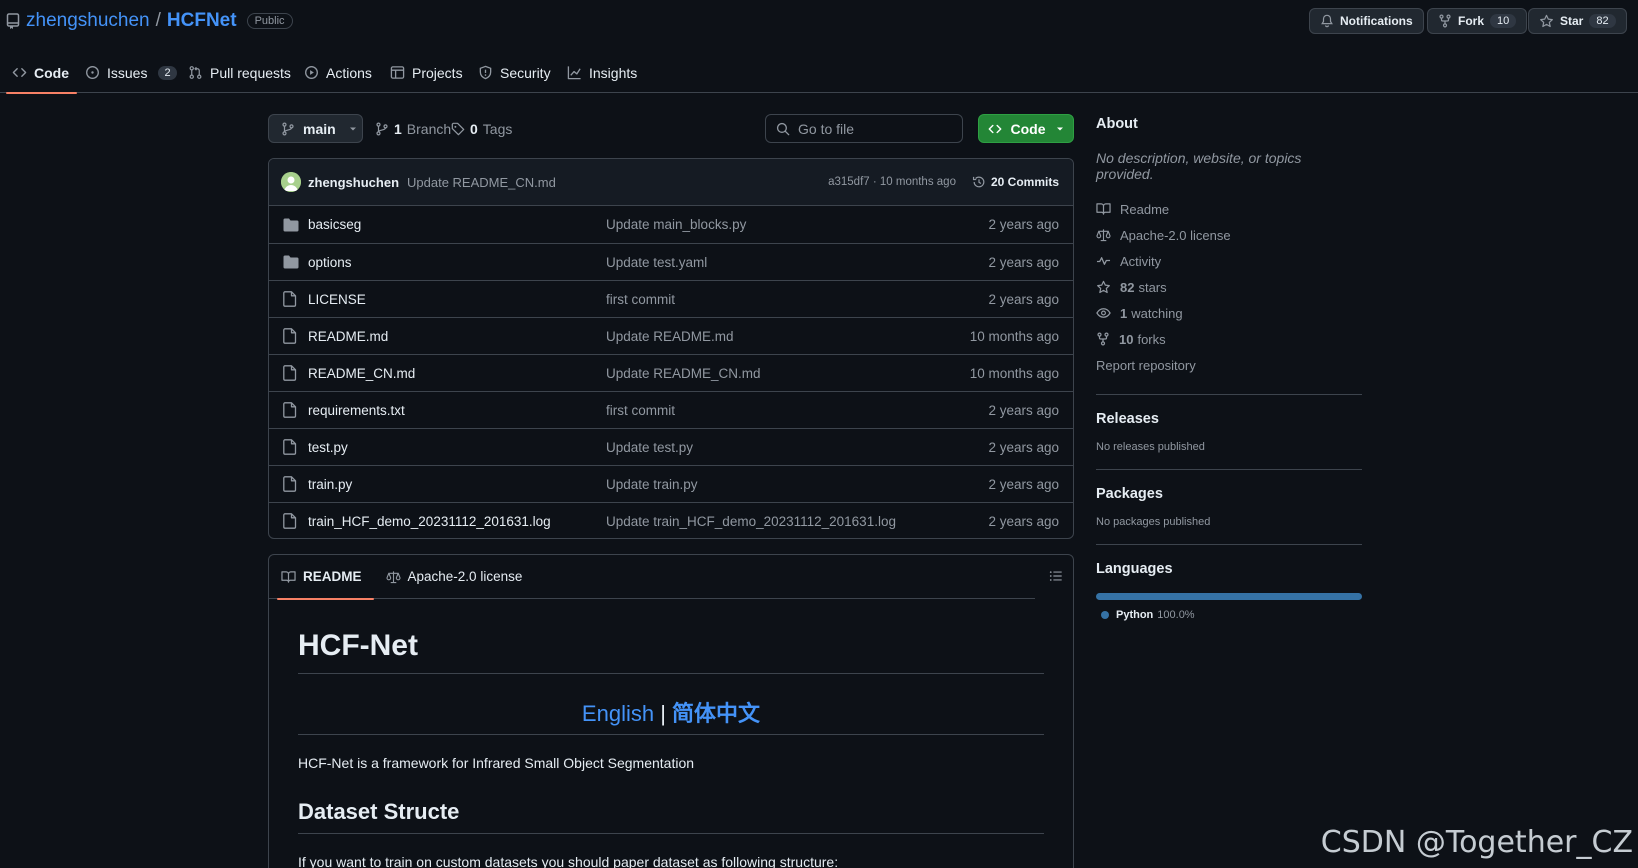 The image size is (1638, 868). I want to click on commits-history-link: 20 Commits, so click(1015, 182).